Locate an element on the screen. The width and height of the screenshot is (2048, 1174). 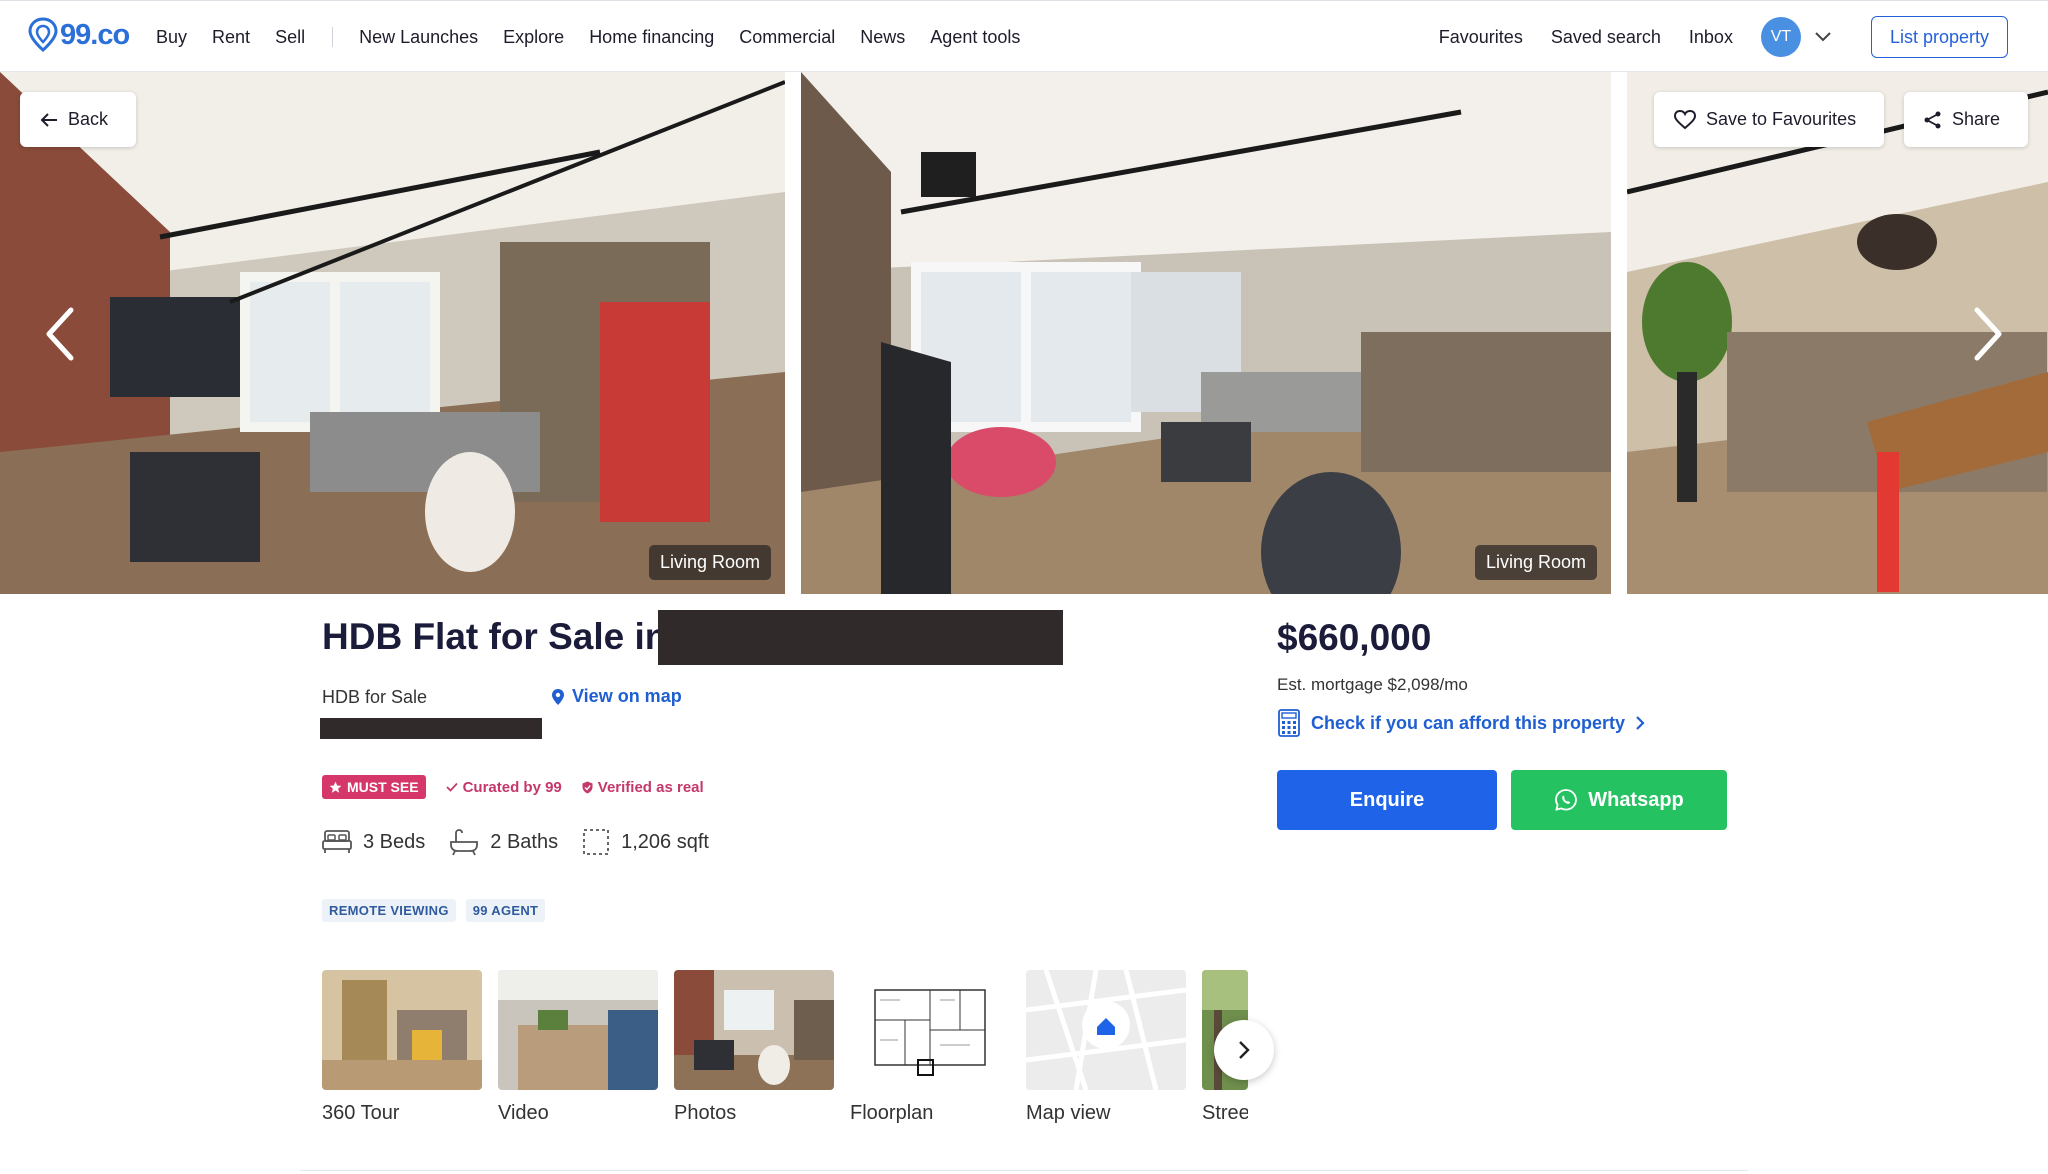
nav-inbox: Inbox is located at coordinates (1711, 37).